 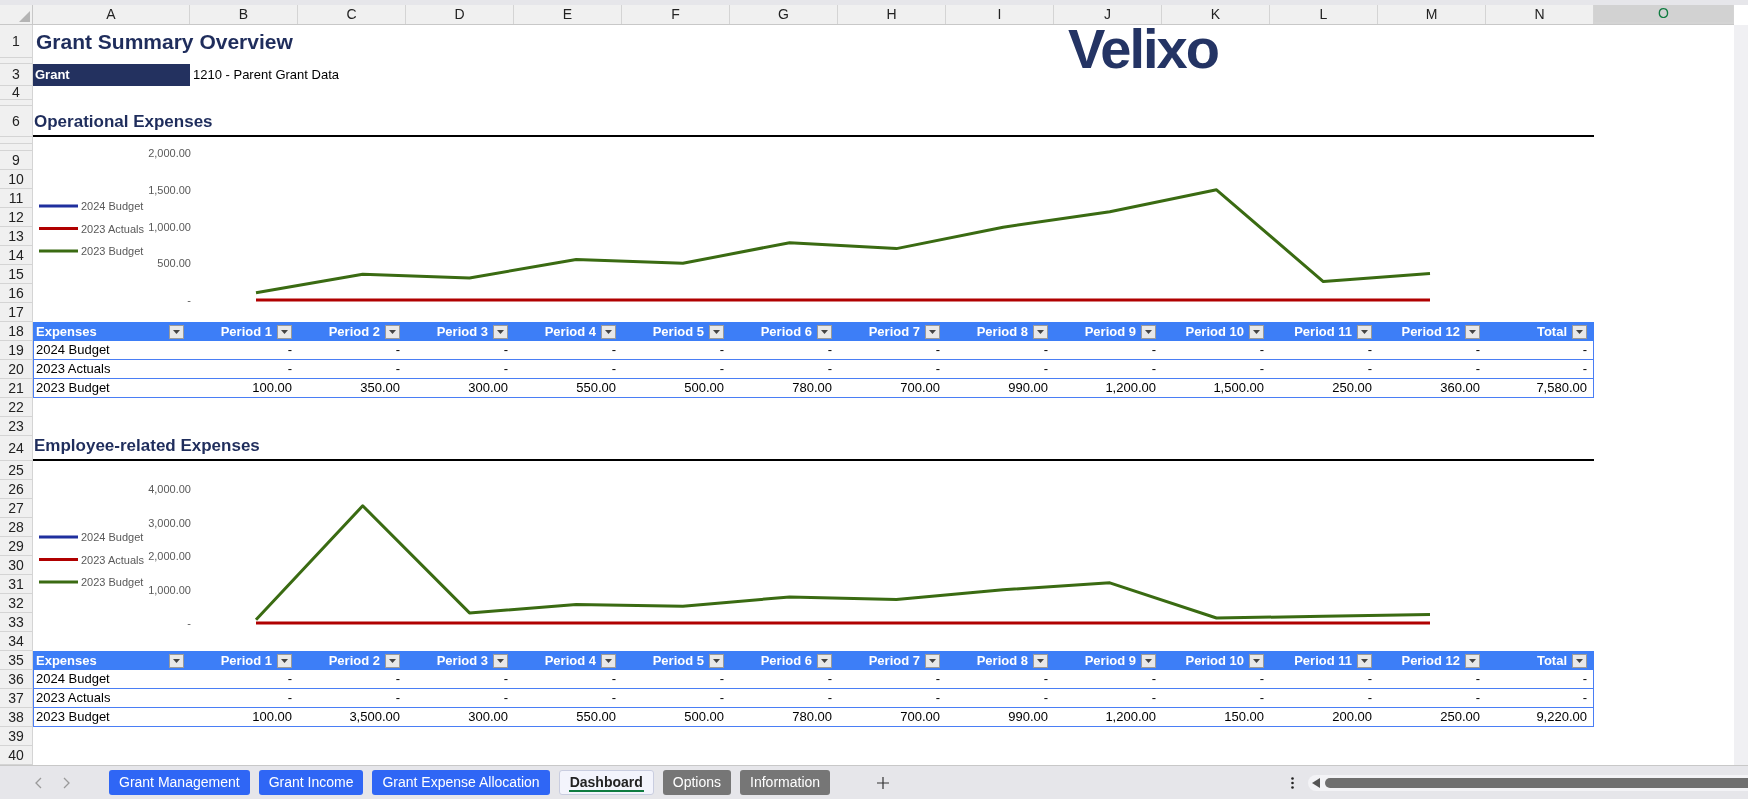 What do you see at coordinates (16, 369) in the screenshot?
I see `row-header: 20` at bounding box center [16, 369].